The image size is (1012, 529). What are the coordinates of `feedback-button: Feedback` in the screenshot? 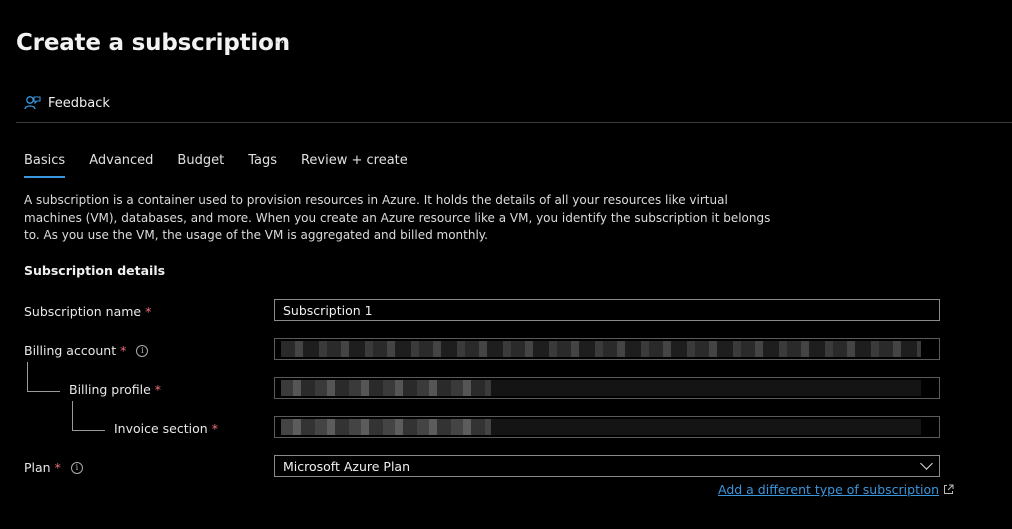 It's located at (67, 103).